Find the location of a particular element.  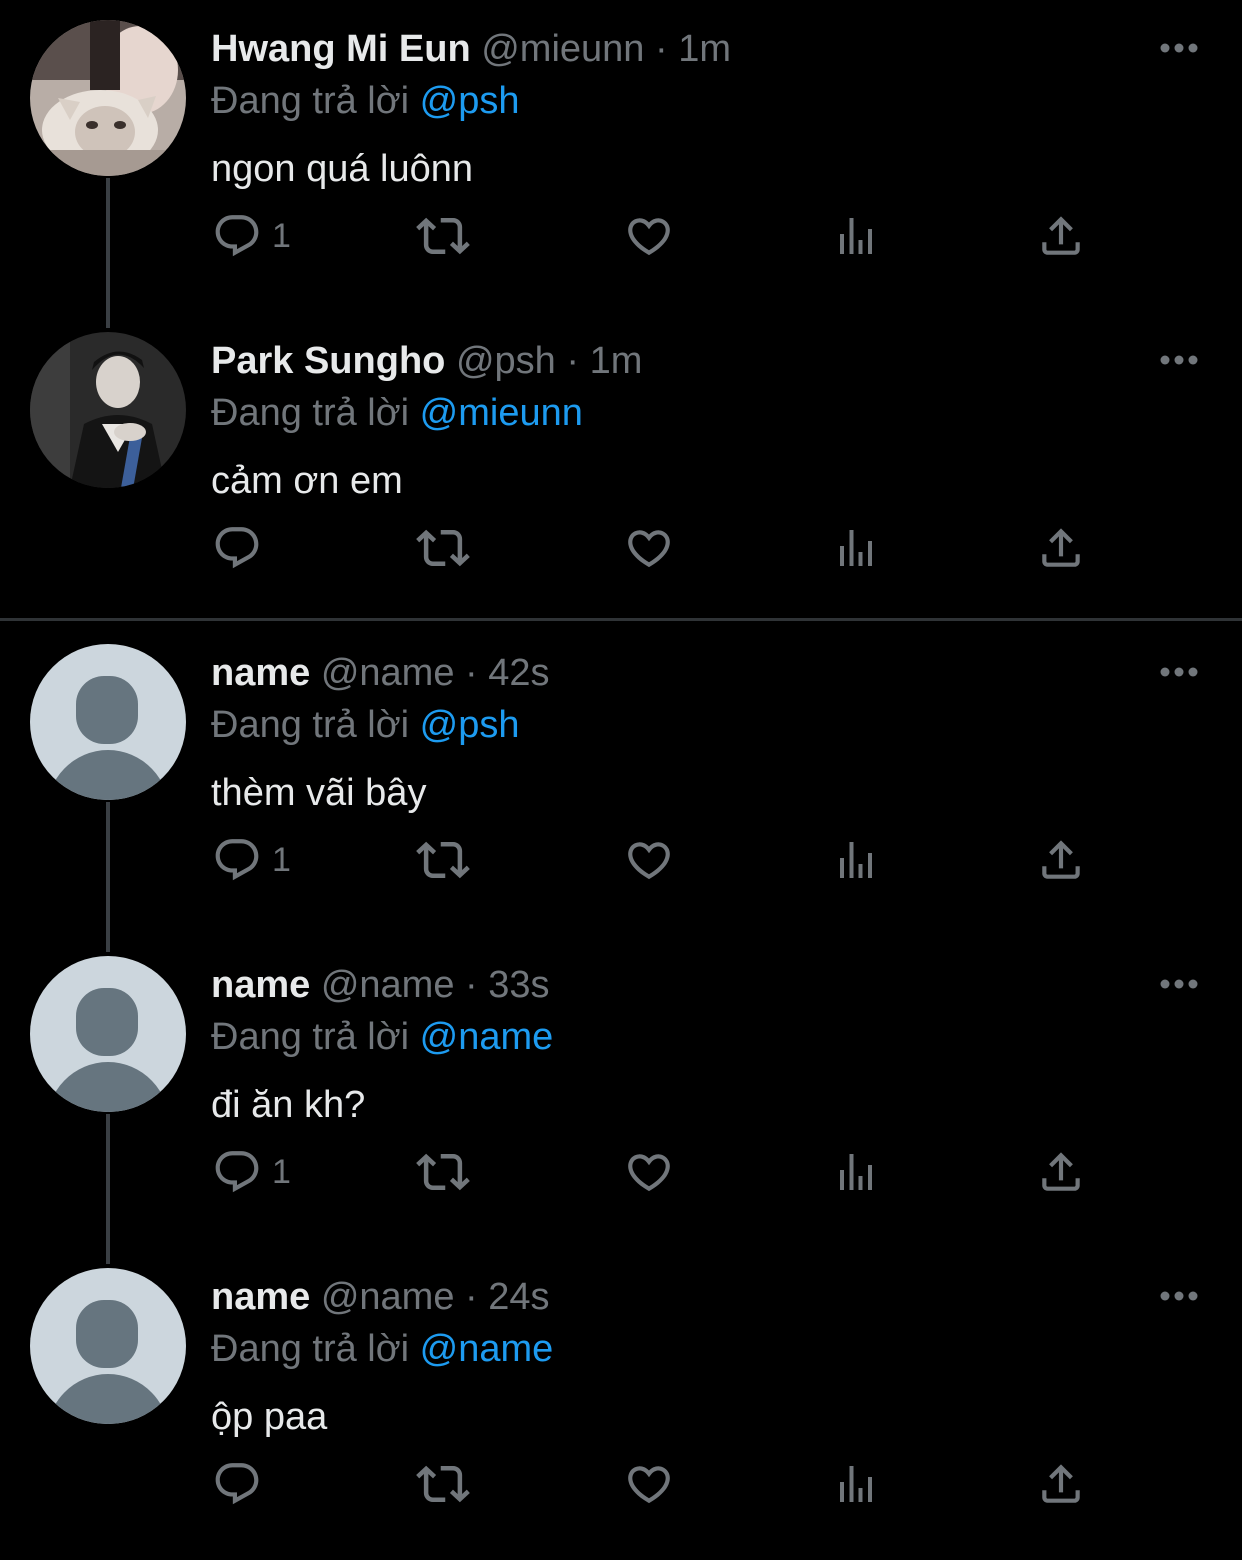

avatar-photo-girl-with-cat is located at coordinates (108, 98).